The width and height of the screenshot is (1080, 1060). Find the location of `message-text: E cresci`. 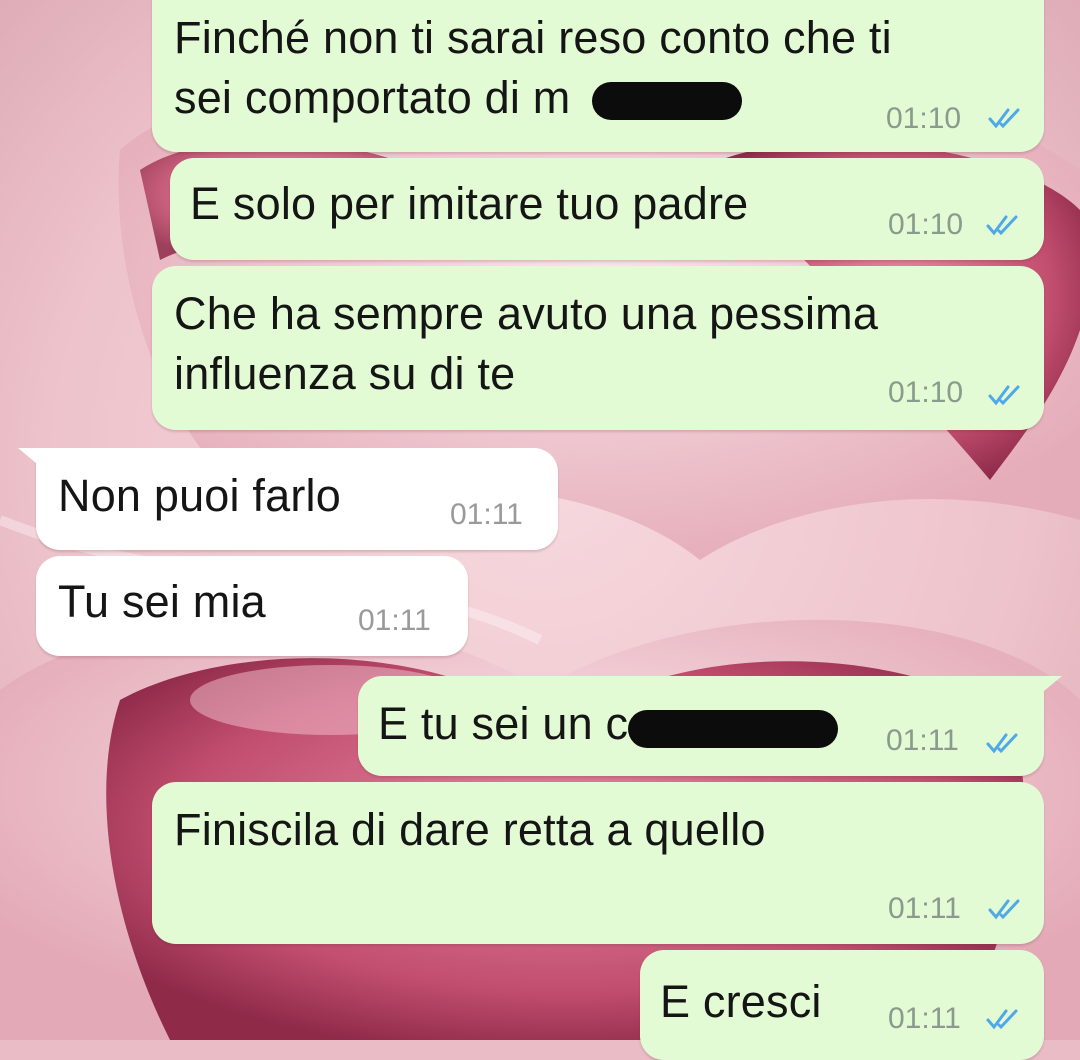

message-text: E cresci is located at coordinates (741, 1001).